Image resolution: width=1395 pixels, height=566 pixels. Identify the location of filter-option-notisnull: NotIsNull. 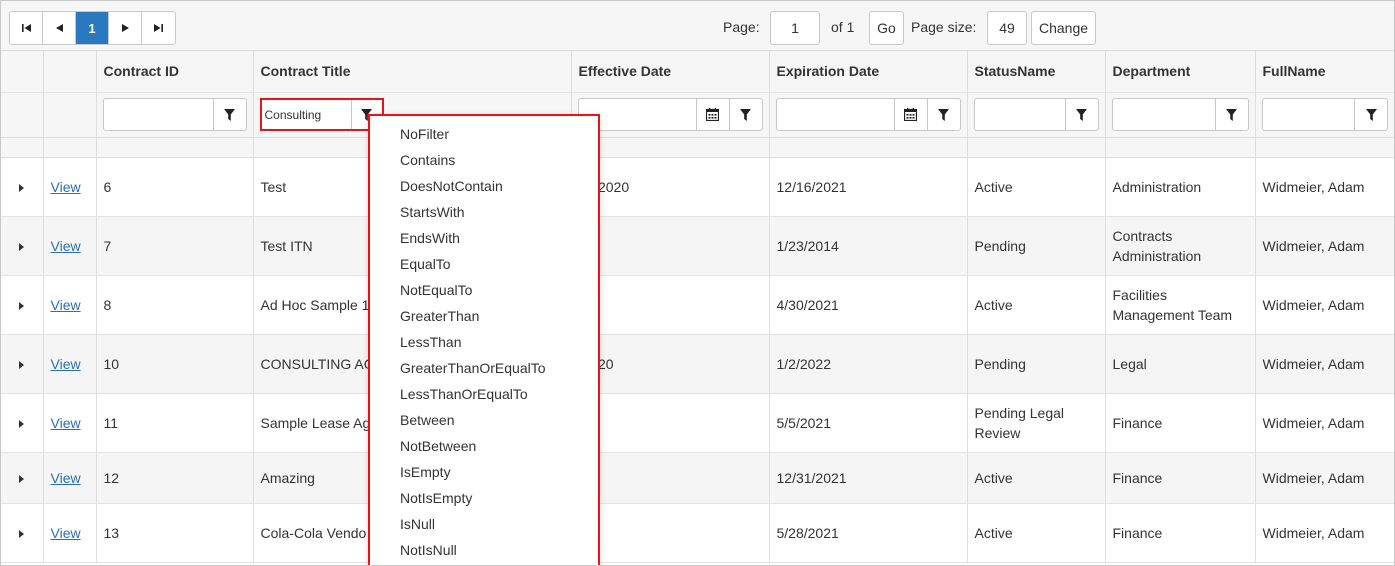
(484, 550).